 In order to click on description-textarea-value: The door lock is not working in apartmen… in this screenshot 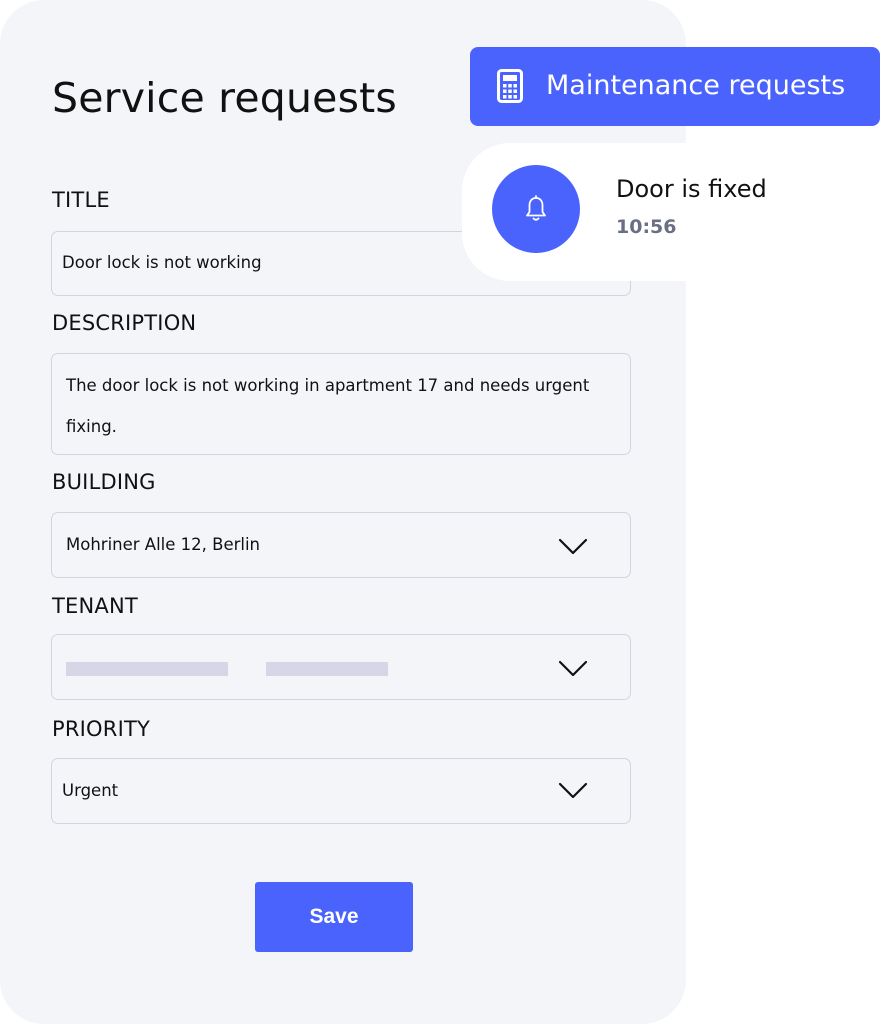, I will do `click(328, 406)`.